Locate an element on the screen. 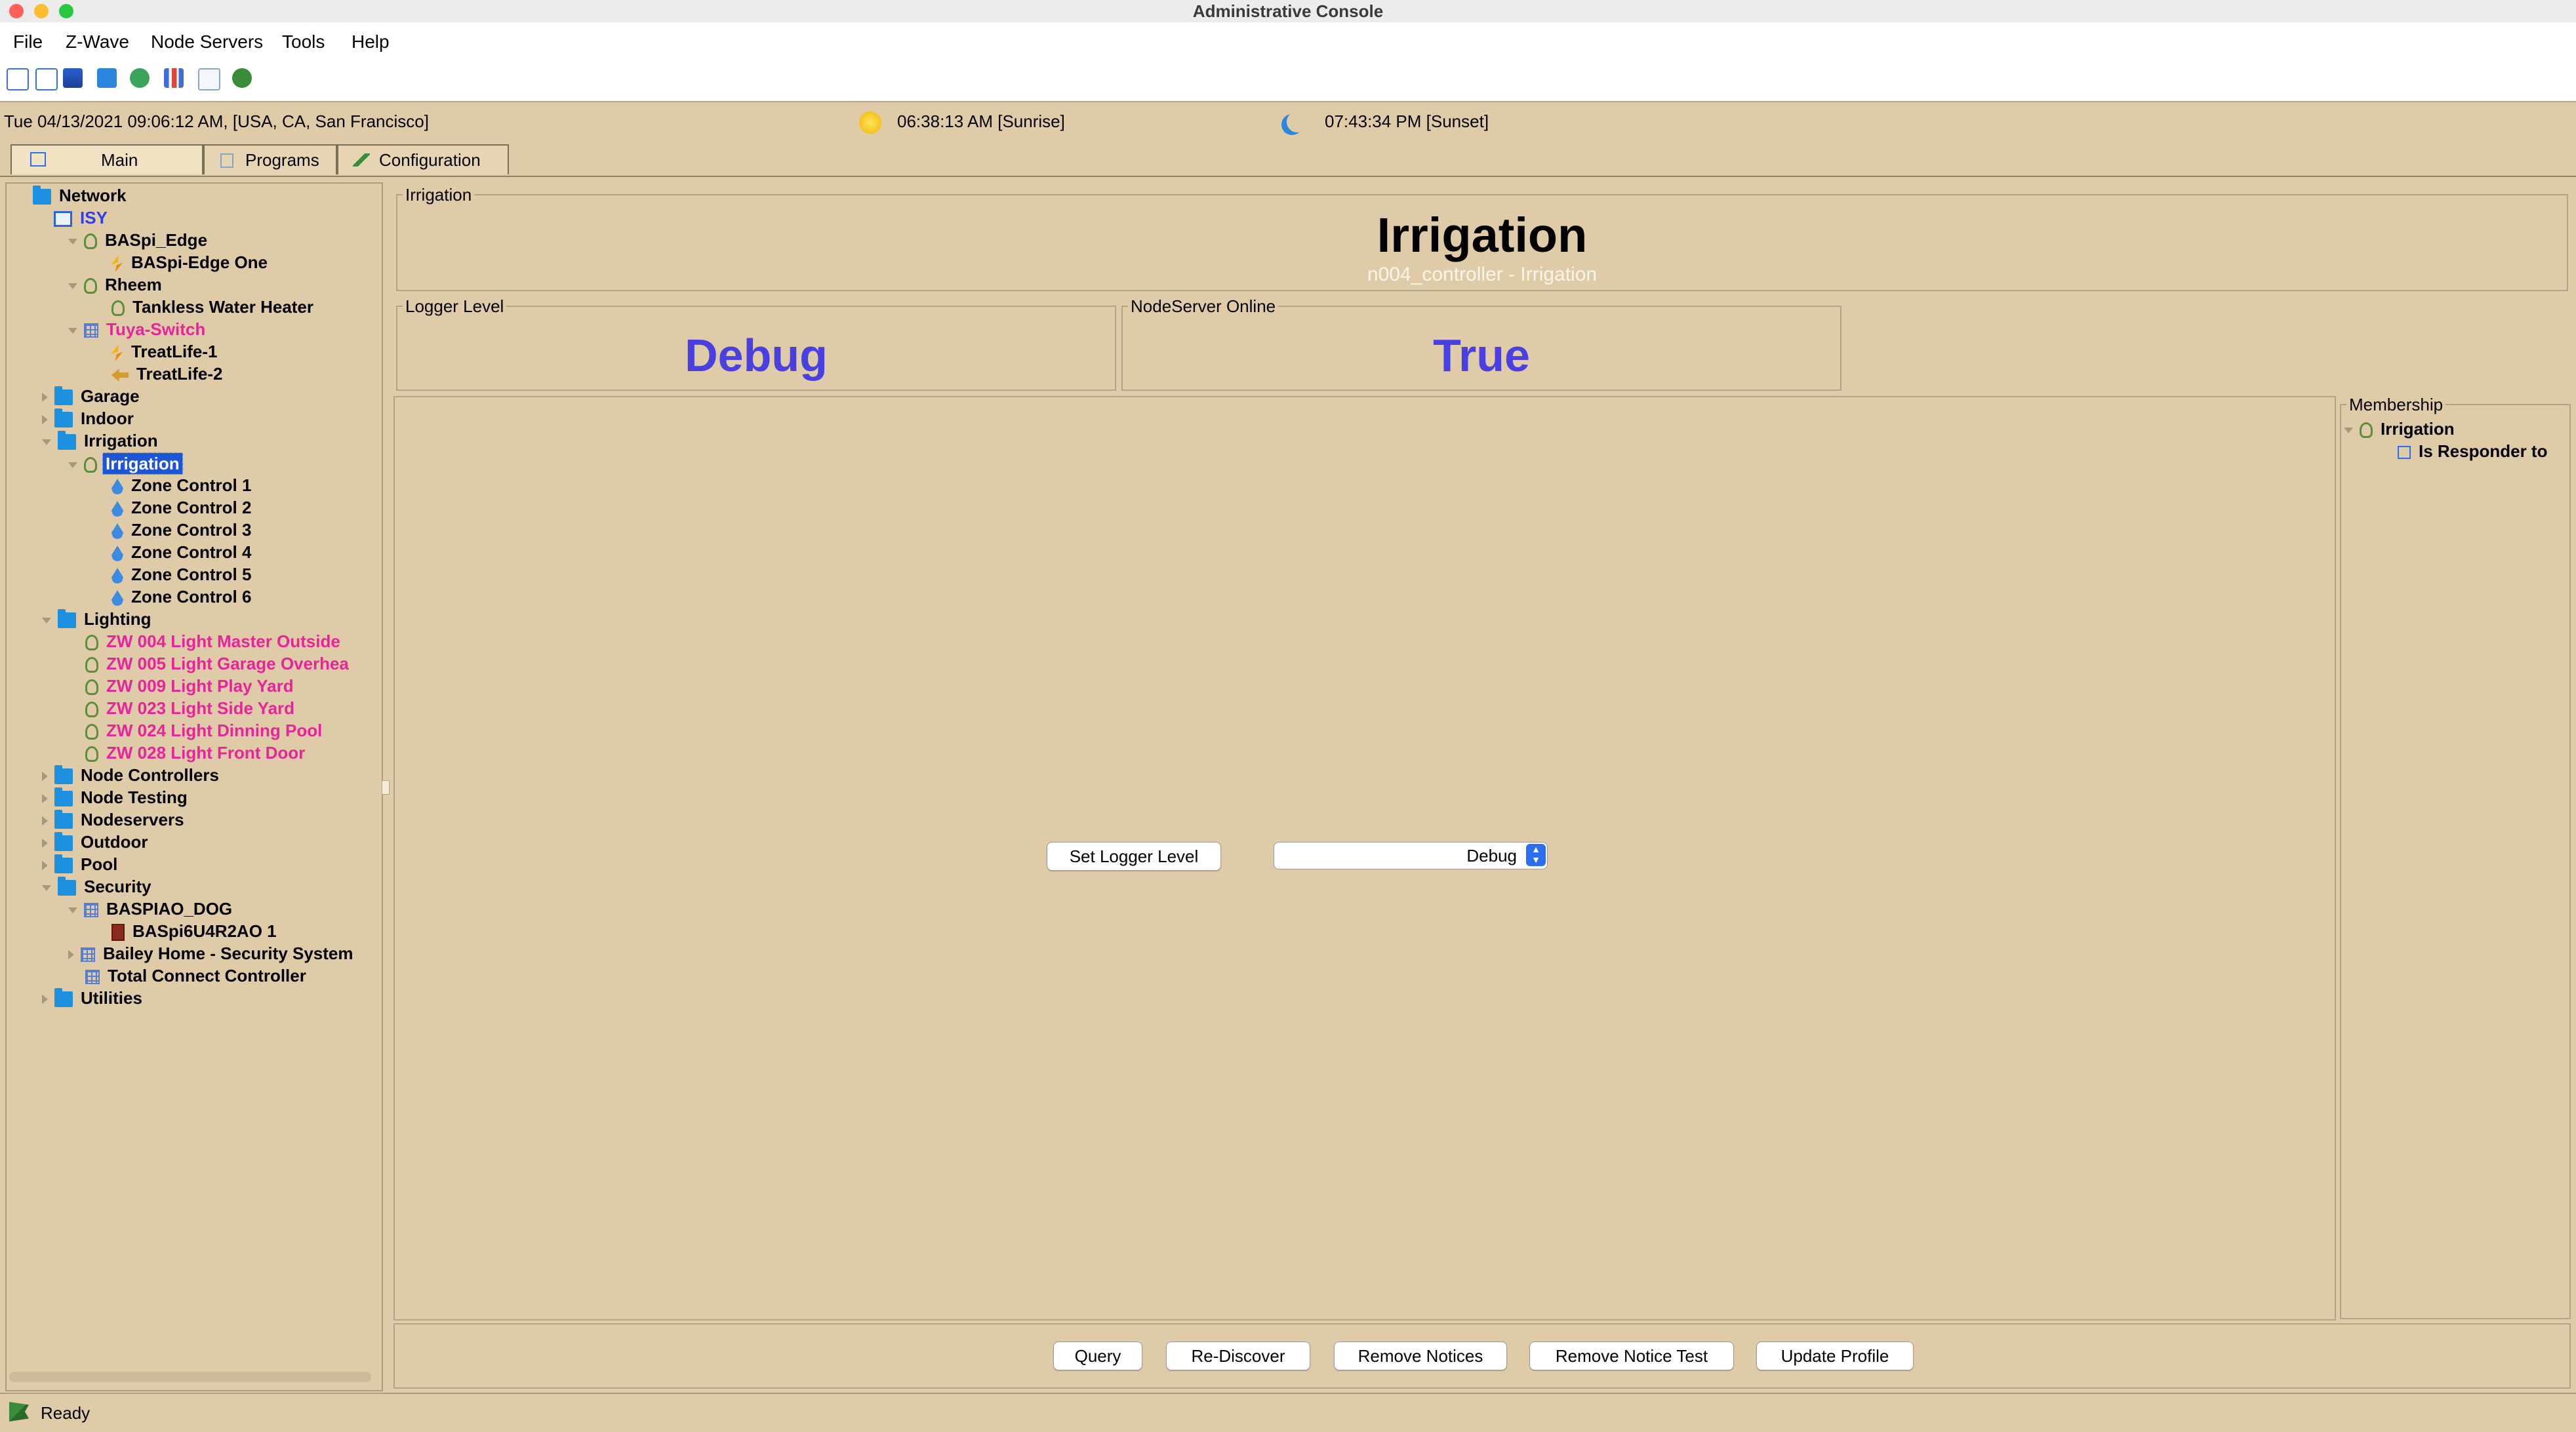 The height and width of the screenshot is (1432, 2576). menu-help: Help is located at coordinates (371, 41).